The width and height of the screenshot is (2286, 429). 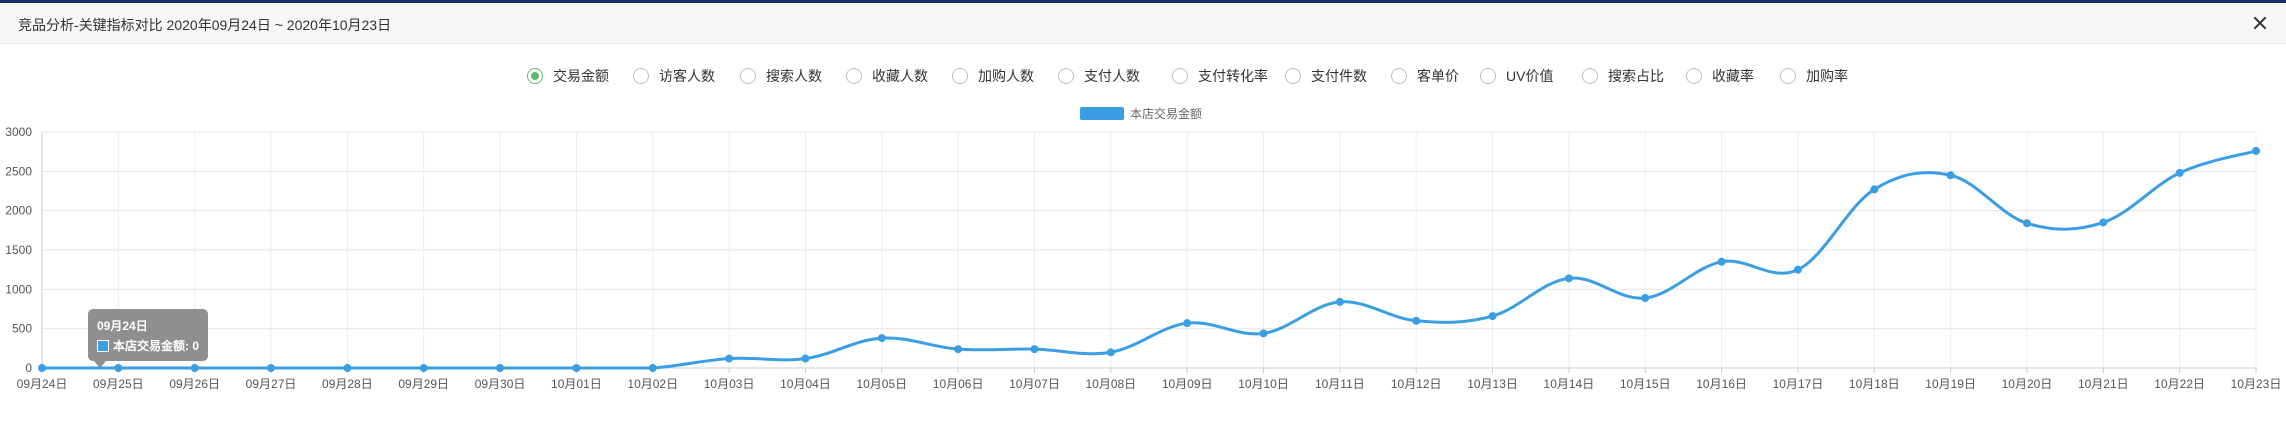 I want to click on metric-option: 搜索占比, so click(x=1623, y=76).